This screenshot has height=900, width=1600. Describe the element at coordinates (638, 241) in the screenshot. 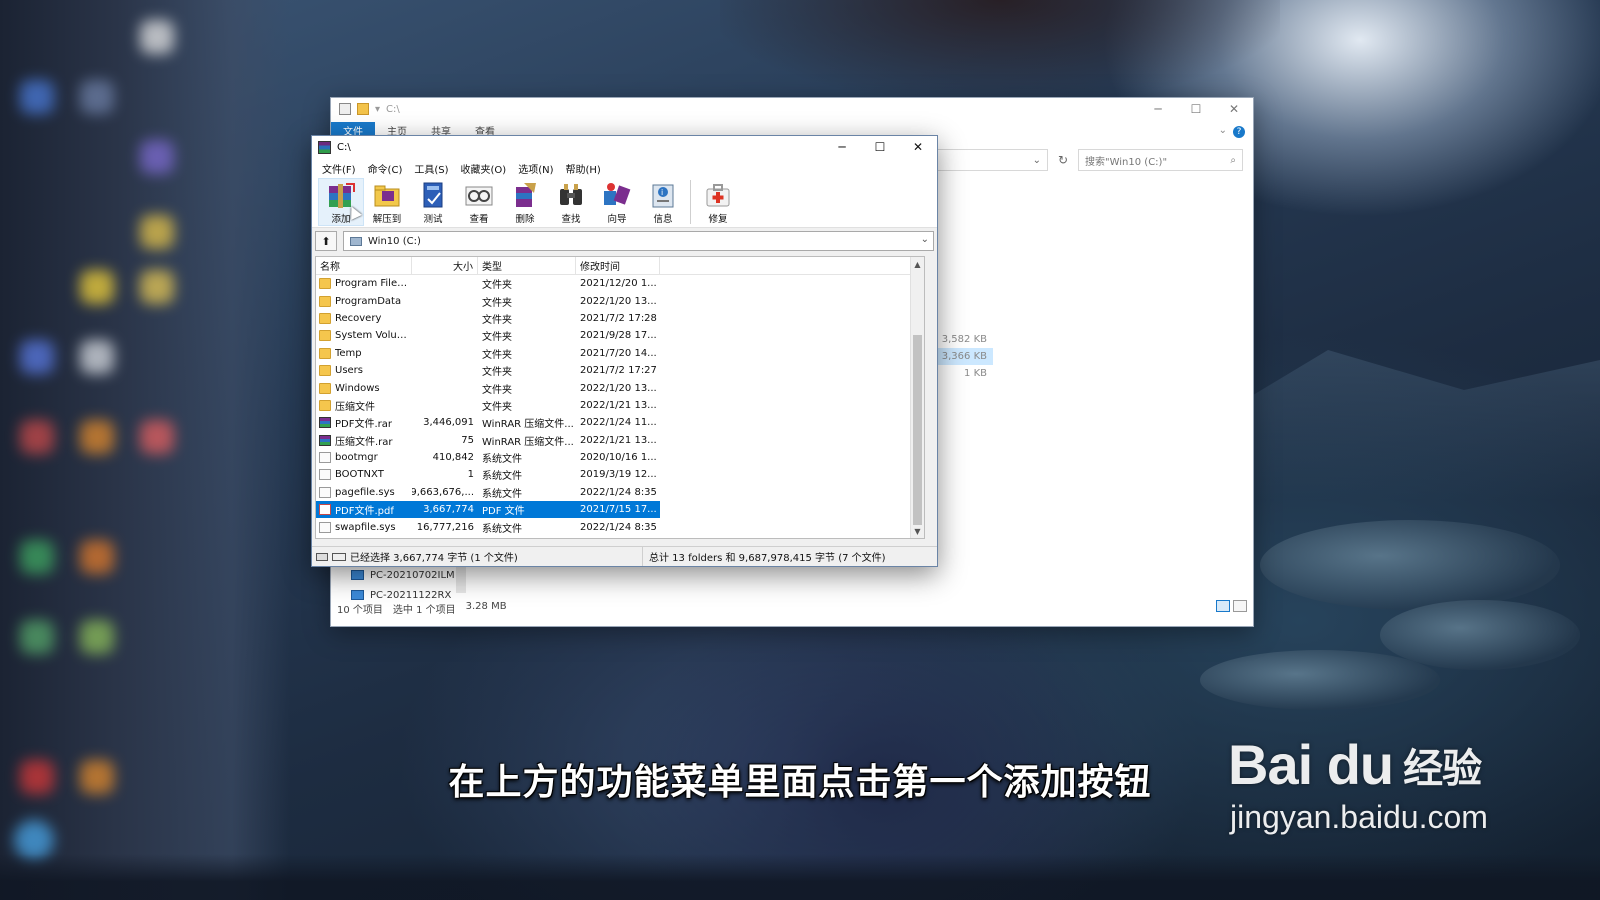

I see `path-dropdown: Win10 (C:) ⌄` at that location.